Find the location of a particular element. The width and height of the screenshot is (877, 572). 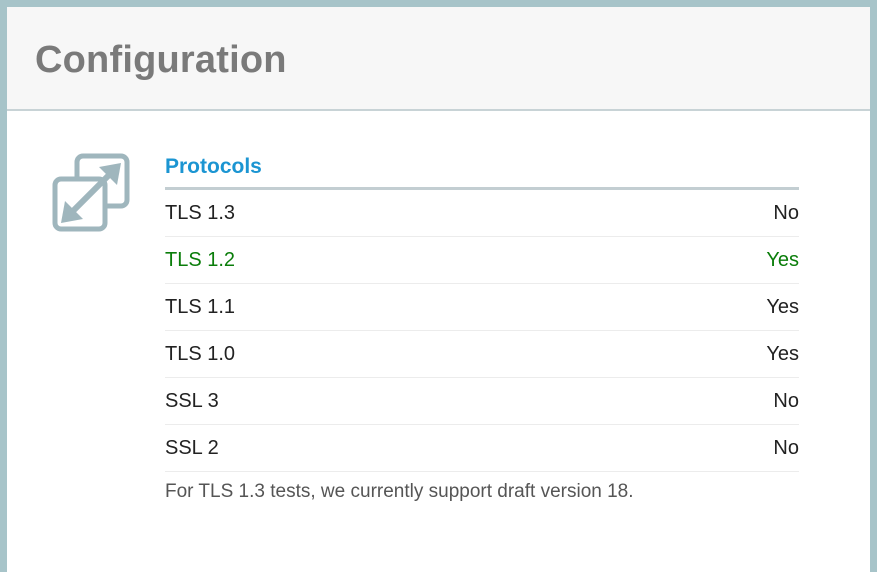

table-row: TLS 1.2 Yes is located at coordinates (482, 260).